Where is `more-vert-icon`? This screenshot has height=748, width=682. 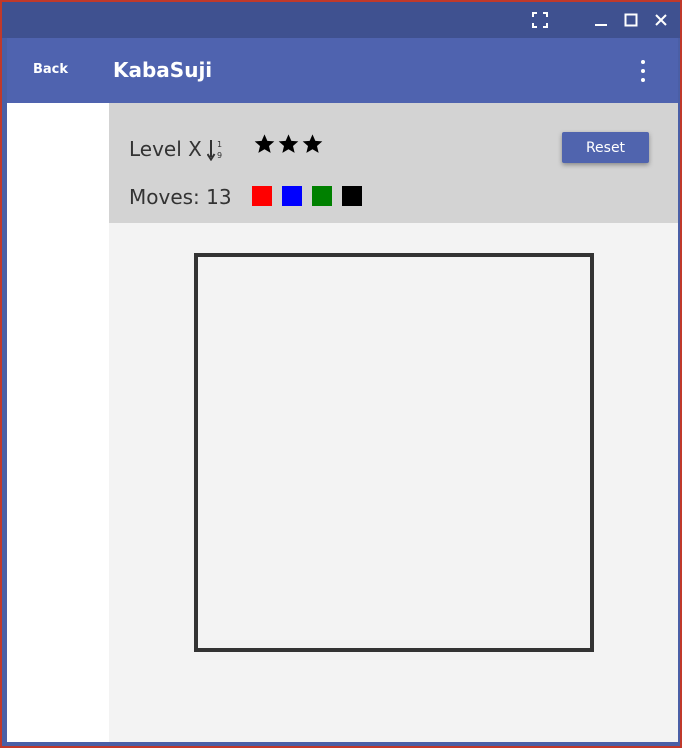 more-vert-icon is located at coordinates (643, 71).